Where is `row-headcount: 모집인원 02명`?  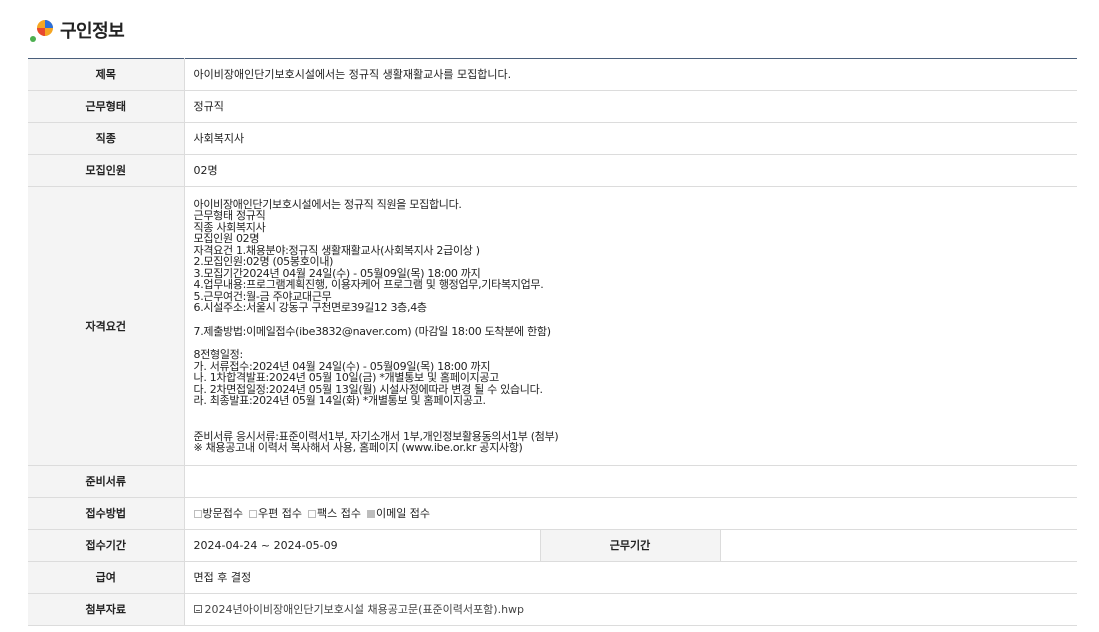
row-headcount: 모집인원 02명 is located at coordinates (552, 170).